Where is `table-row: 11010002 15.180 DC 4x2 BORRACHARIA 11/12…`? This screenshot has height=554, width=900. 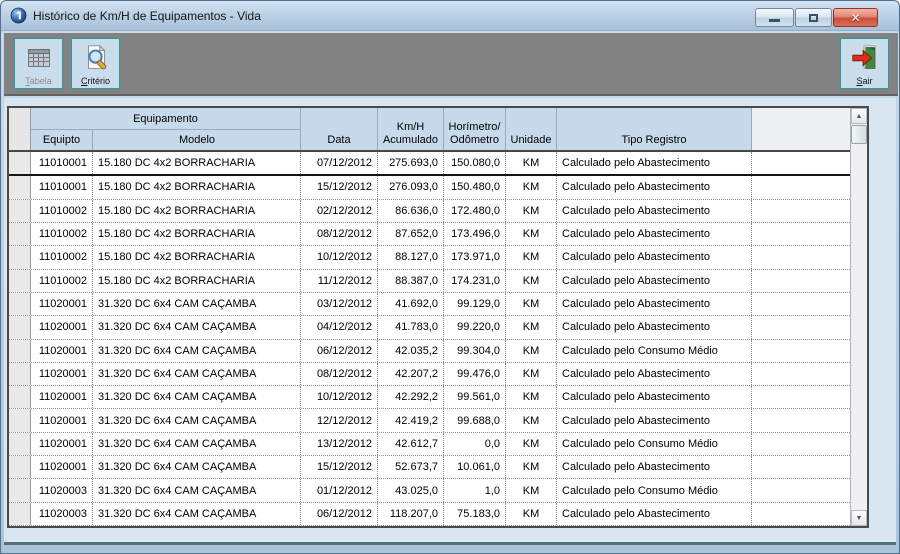 table-row: 11010002 15.180 DC 4x2 BORRACHARIA 11/12… is located at coordinates (429, 281).